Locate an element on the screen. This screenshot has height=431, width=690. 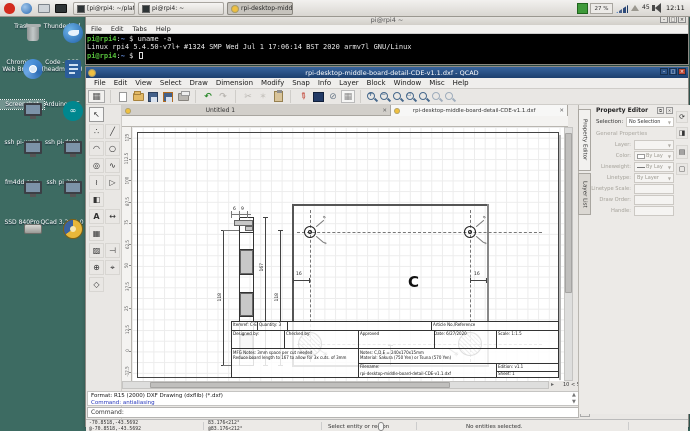
desktop-icon-arduino: ∞ Arduino IDE is located at coordinates (62, 110).